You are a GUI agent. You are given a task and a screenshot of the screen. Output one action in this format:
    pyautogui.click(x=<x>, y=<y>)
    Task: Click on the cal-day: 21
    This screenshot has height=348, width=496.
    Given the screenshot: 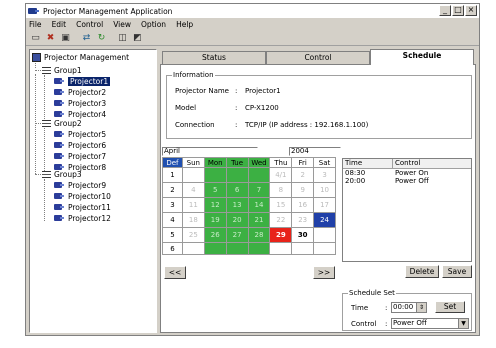 What is the action you would take?
    pyautogui.click(x=259, y=220)
    